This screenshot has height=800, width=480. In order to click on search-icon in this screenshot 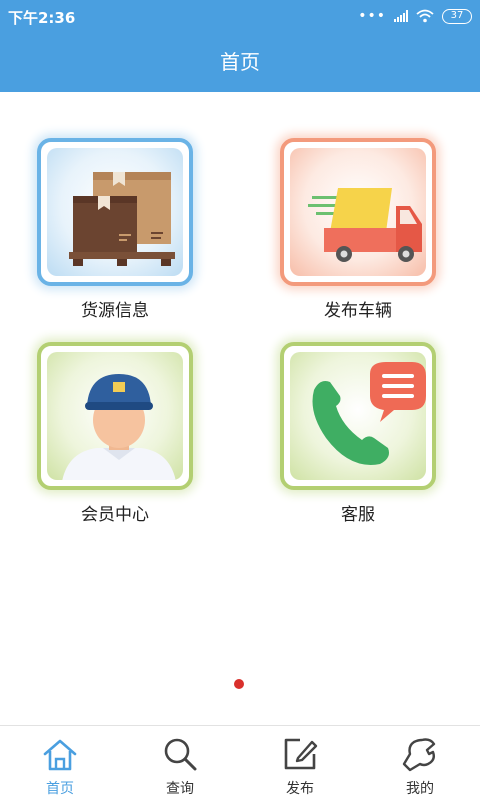, I will do `click(180, 754)`.